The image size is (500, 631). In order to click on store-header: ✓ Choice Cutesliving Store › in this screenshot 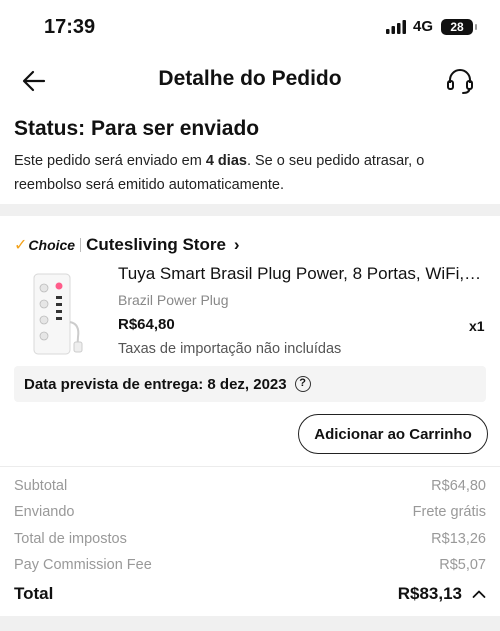, I will do `click(127, 245)`.